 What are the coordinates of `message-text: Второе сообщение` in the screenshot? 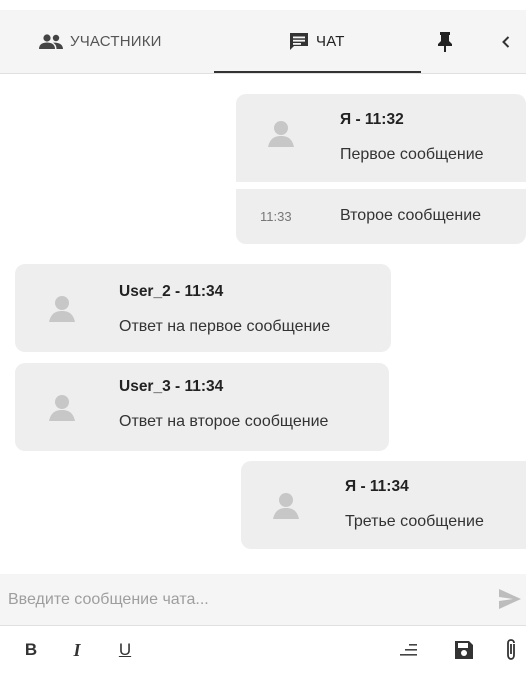 It's located at (411, 215).